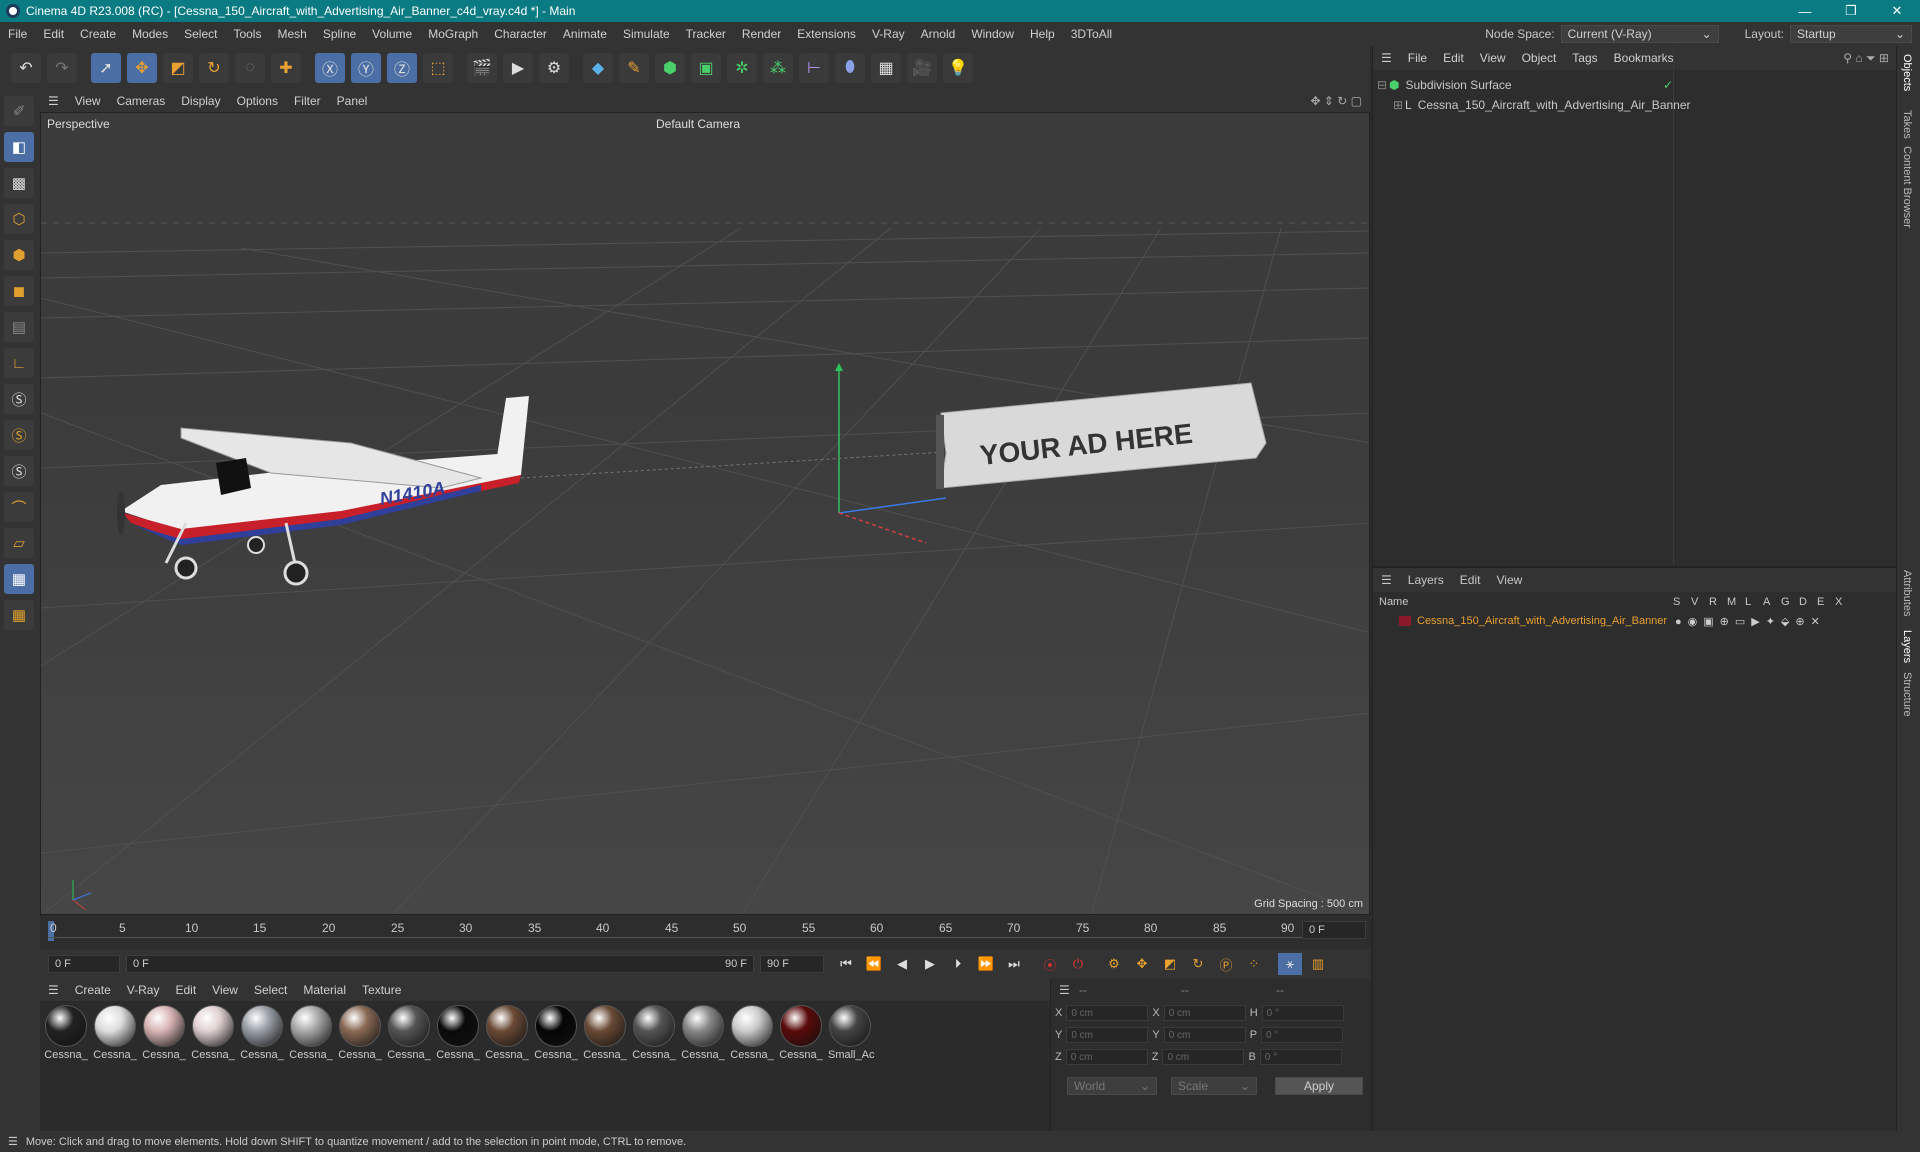 The image size is (1920, 1152). I want to click on x-axis-icon: Ⓧ, so click(330, 68).